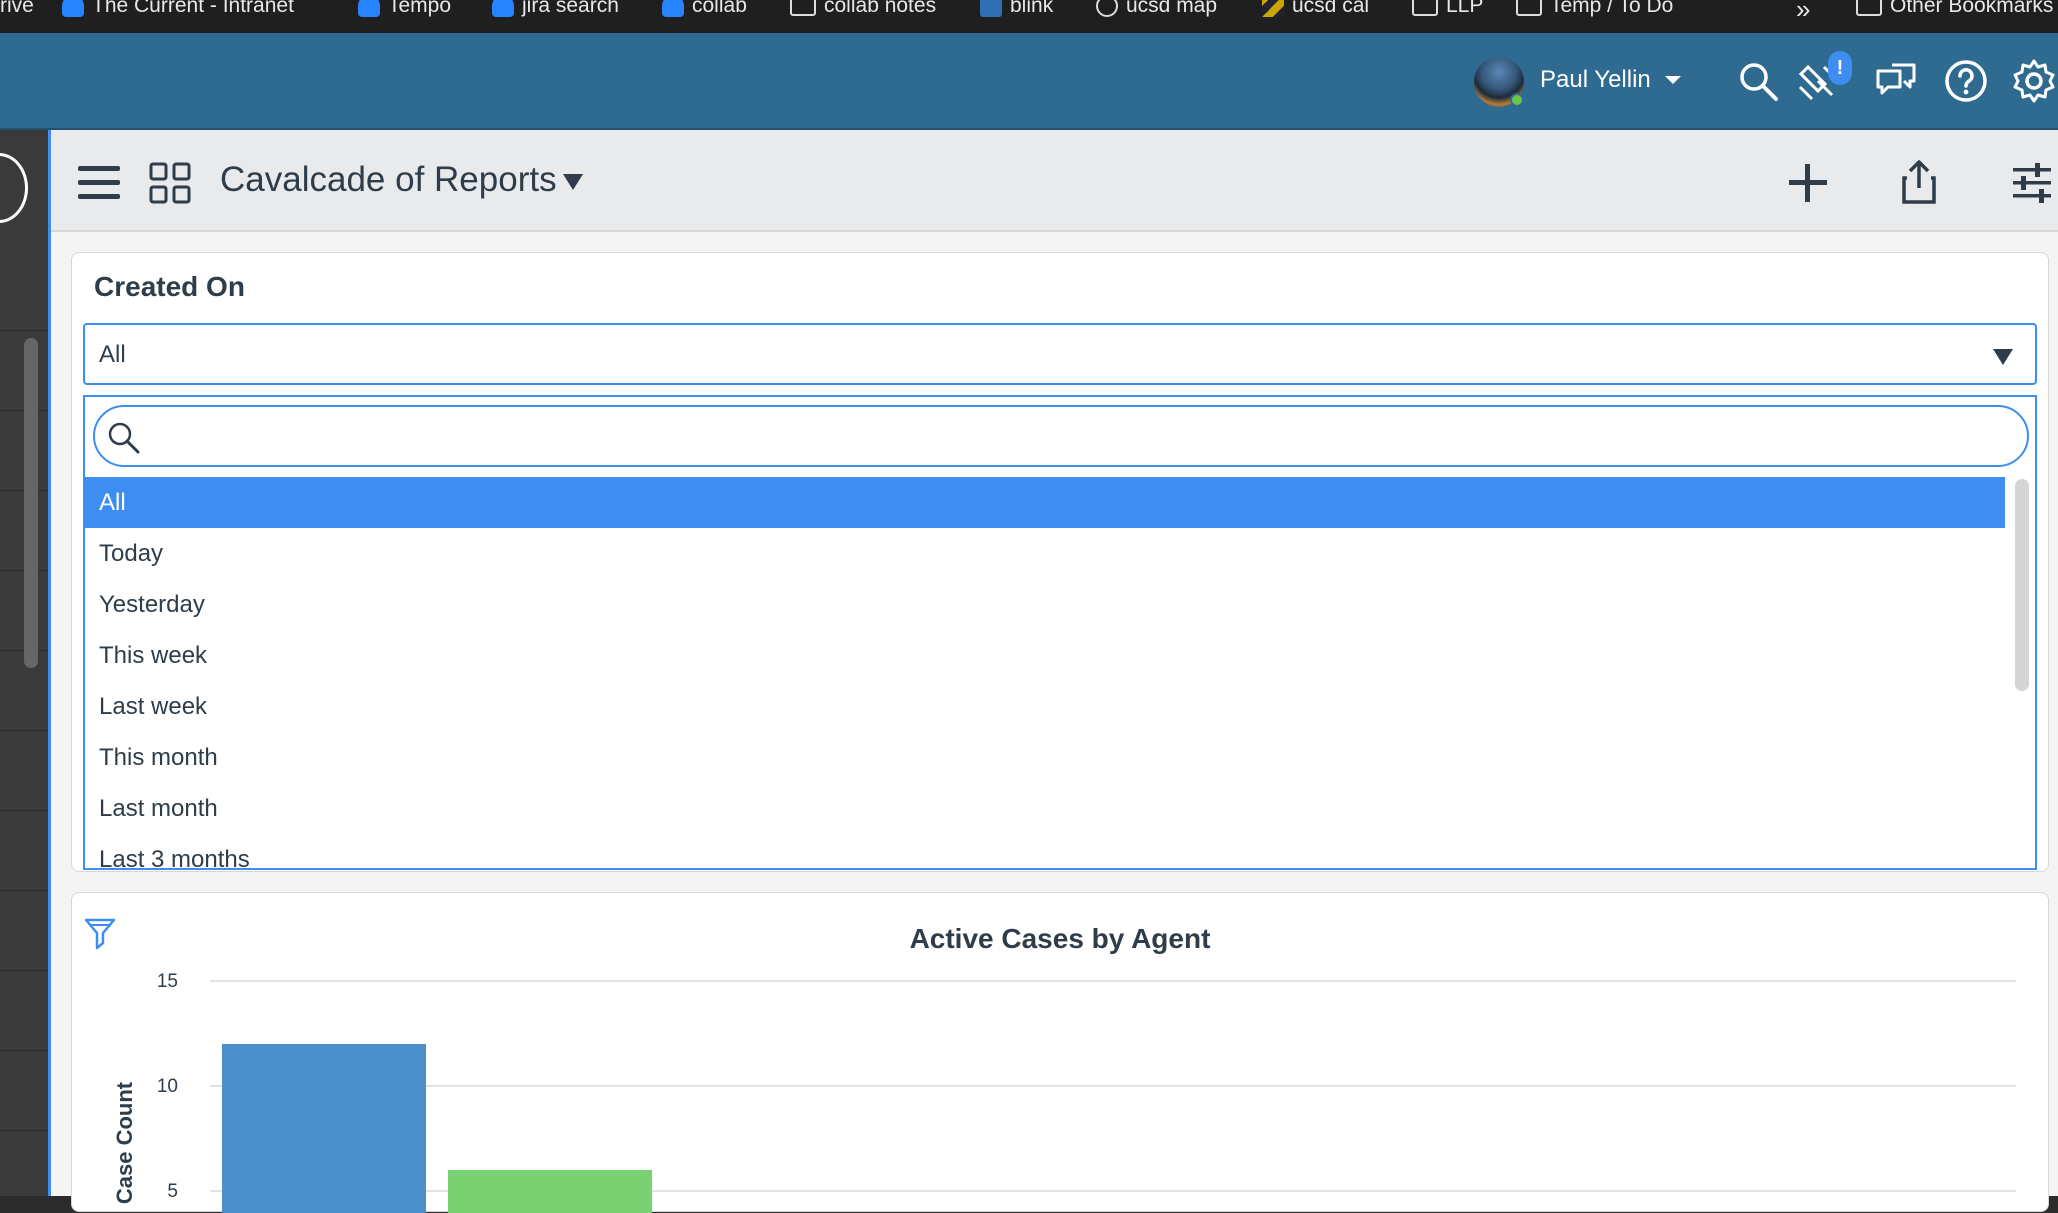 The image size is (2058, 1213). What do you see at coordinates (420, 8) in the screenshot?
I see `bookmark-label: Tempo` at bounding box center [420, 8].